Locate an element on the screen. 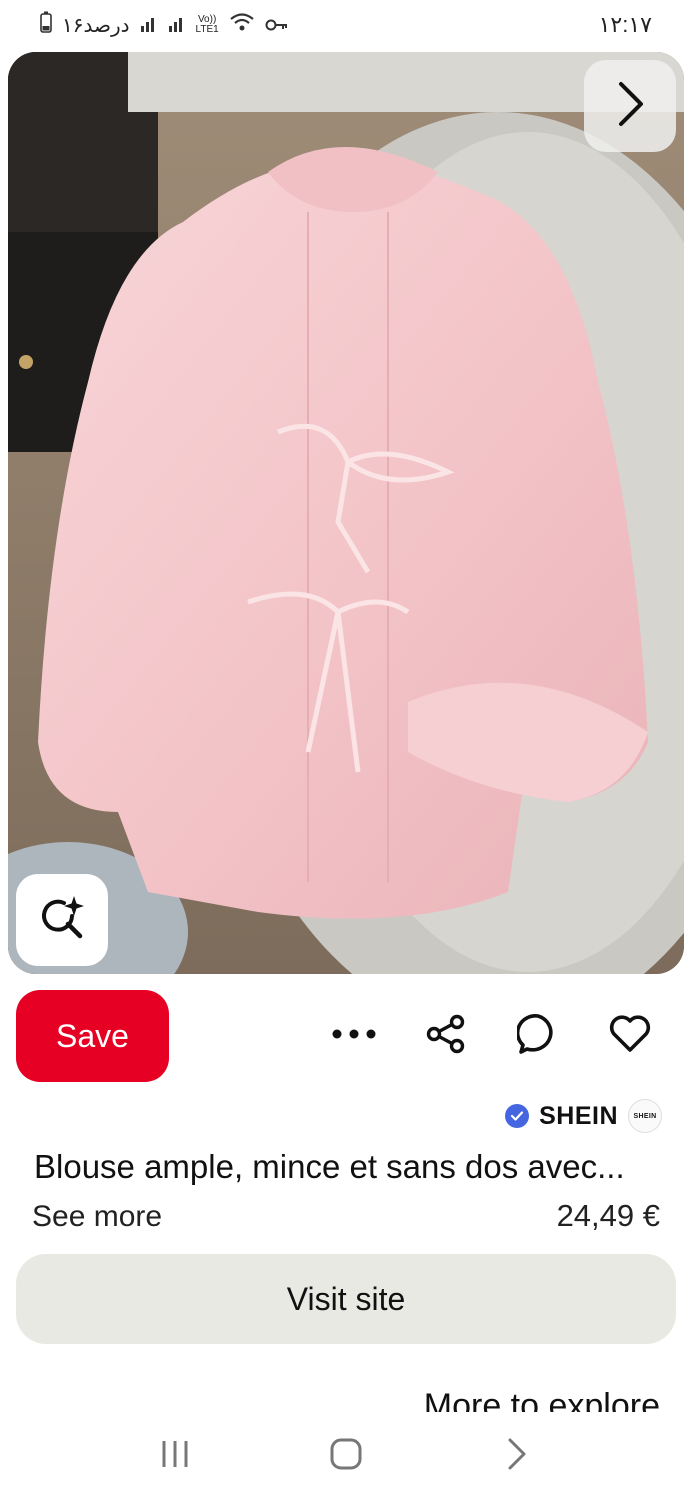 Image resolution: width=692 pixels, height=1500 pixels. recents-button is located at coordinates (175, 1456).